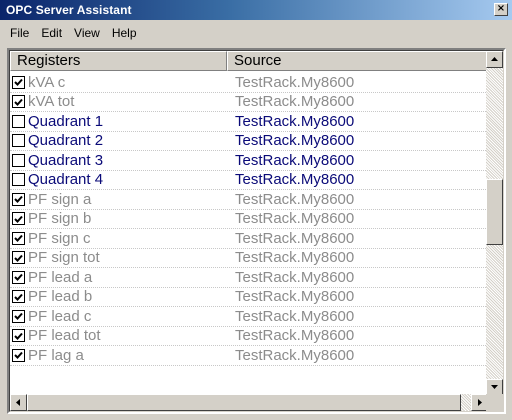  I want to click on register-cell: PF sign tot, so click(118, 257).